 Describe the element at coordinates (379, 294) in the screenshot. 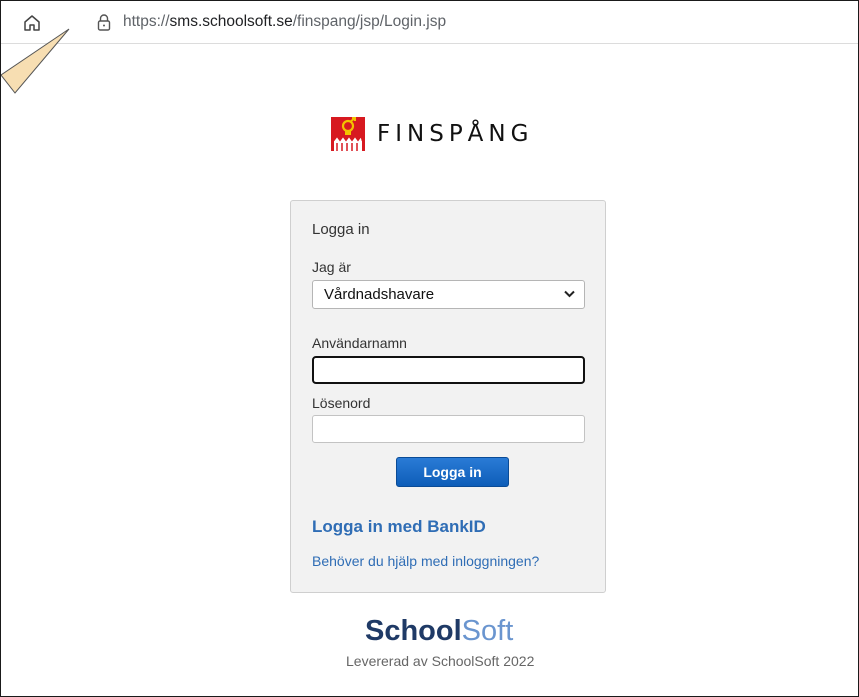

I see `role-select-value: Vårdnadshavare` at that location.